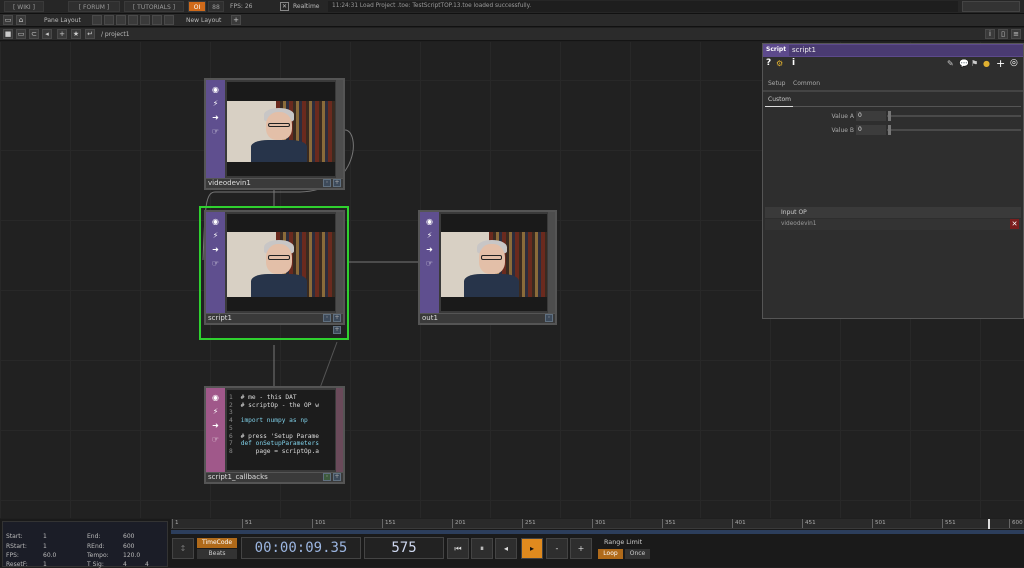 The image size is (1024, 568). What do you see at coordinates (779, 63) in the screenshot?
I see `python-help-icon: ⚙` at bounding box center [779, 63].